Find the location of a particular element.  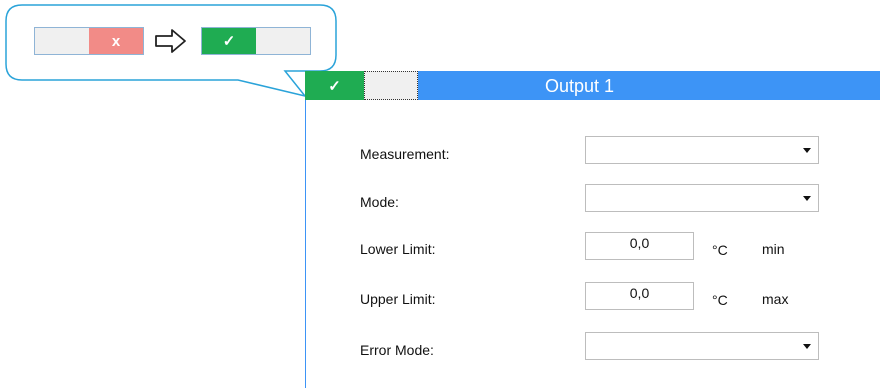

panel-left-border is located at coordinates (305, 244).